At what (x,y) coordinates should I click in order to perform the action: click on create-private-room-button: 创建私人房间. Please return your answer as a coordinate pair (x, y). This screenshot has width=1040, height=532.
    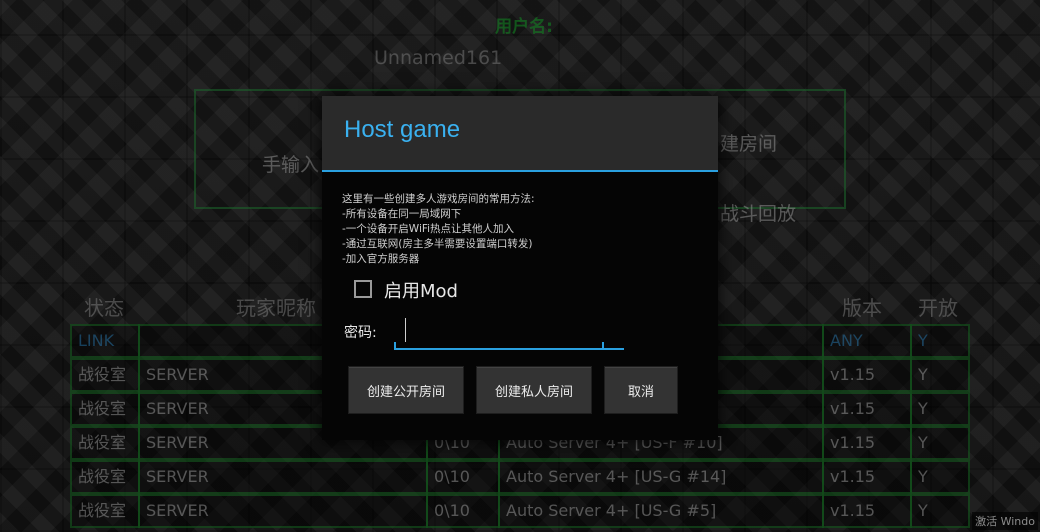
    Looking at the image, I should click on (534, 390).